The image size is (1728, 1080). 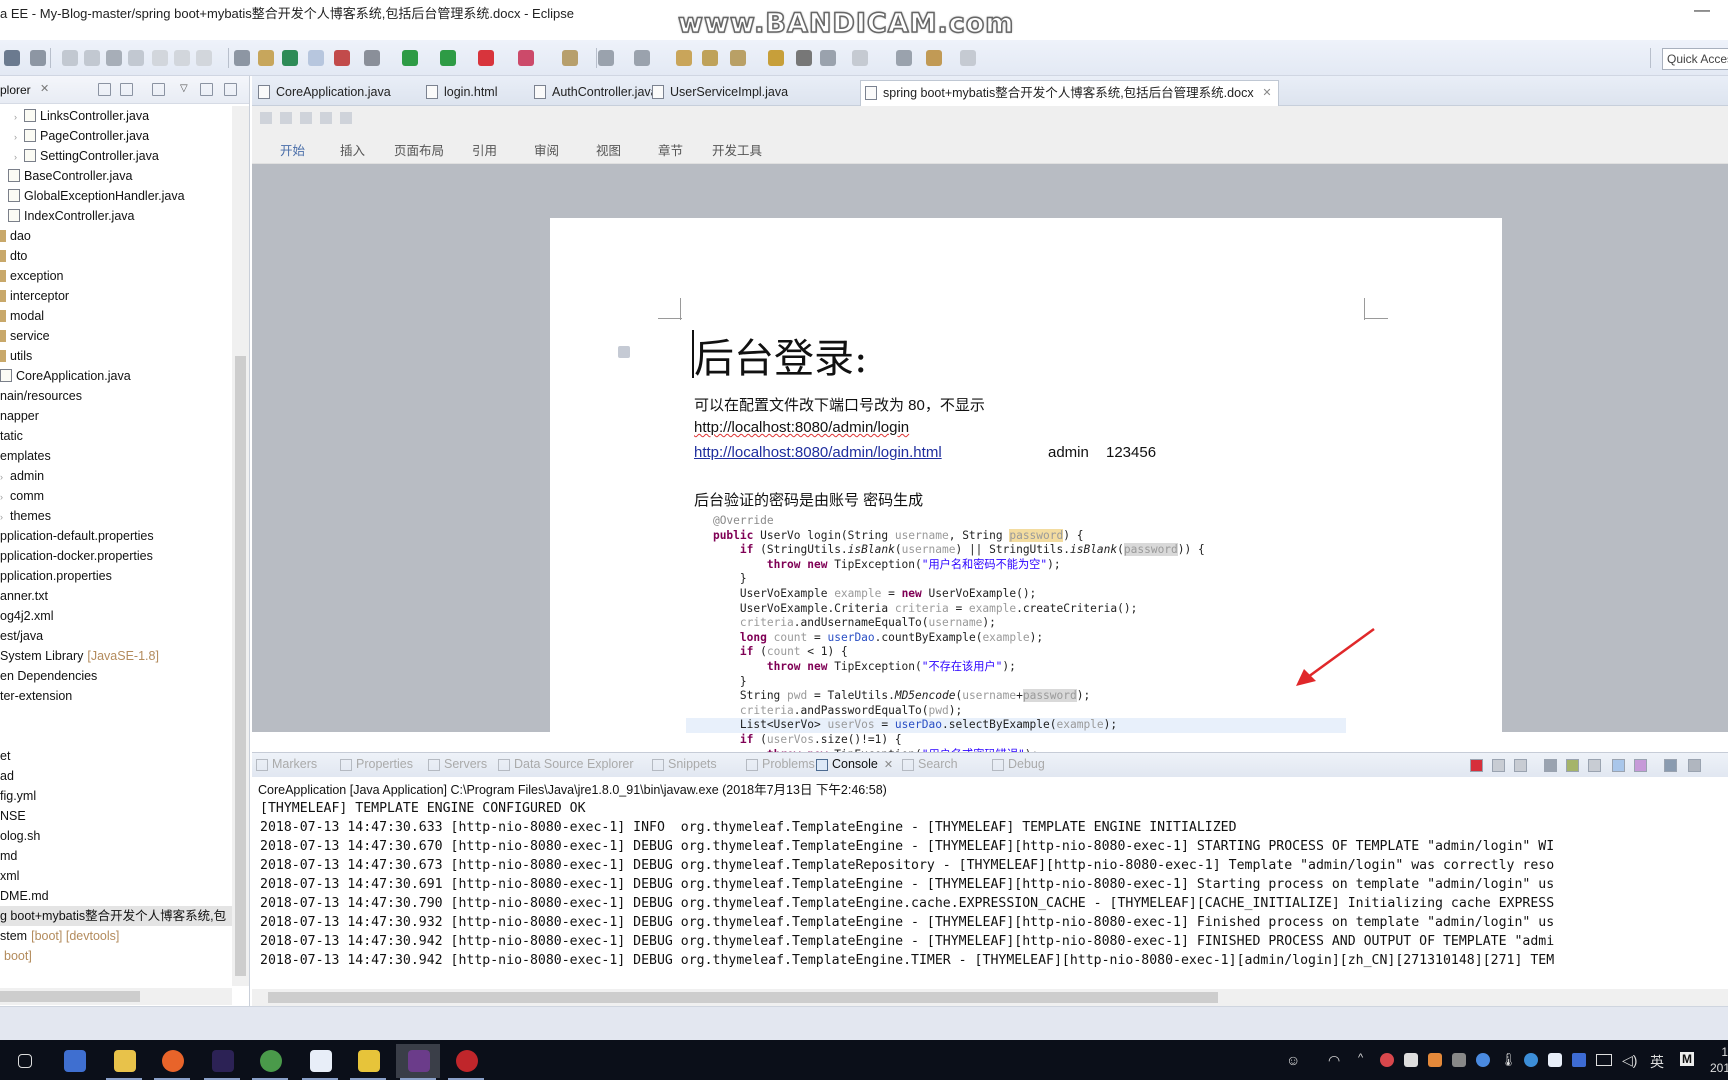 What do you see at coordinates (486, 58) in the screenshot?
I see `stop-icon` at bounding box center [486, 58].